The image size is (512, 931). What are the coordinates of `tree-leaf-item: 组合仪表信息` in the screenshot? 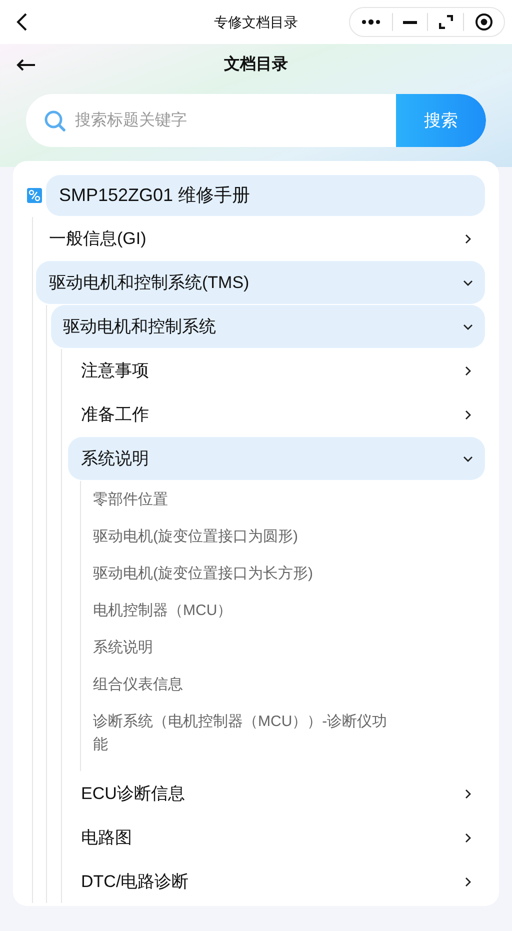 It's located at (243, 684).